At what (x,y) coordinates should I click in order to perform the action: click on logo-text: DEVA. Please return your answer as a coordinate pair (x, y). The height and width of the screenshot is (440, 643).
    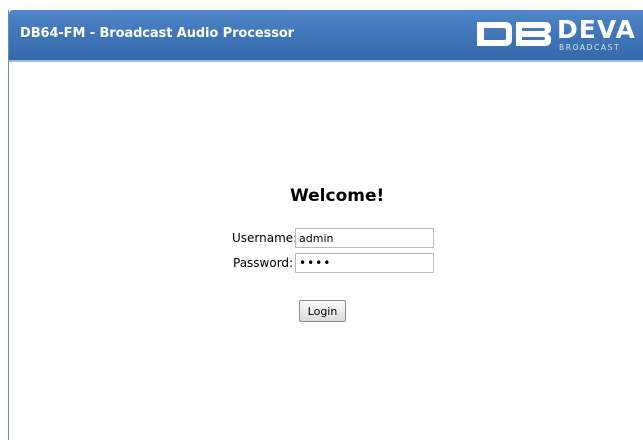
    Looking at the image, I should click on (596, 29).